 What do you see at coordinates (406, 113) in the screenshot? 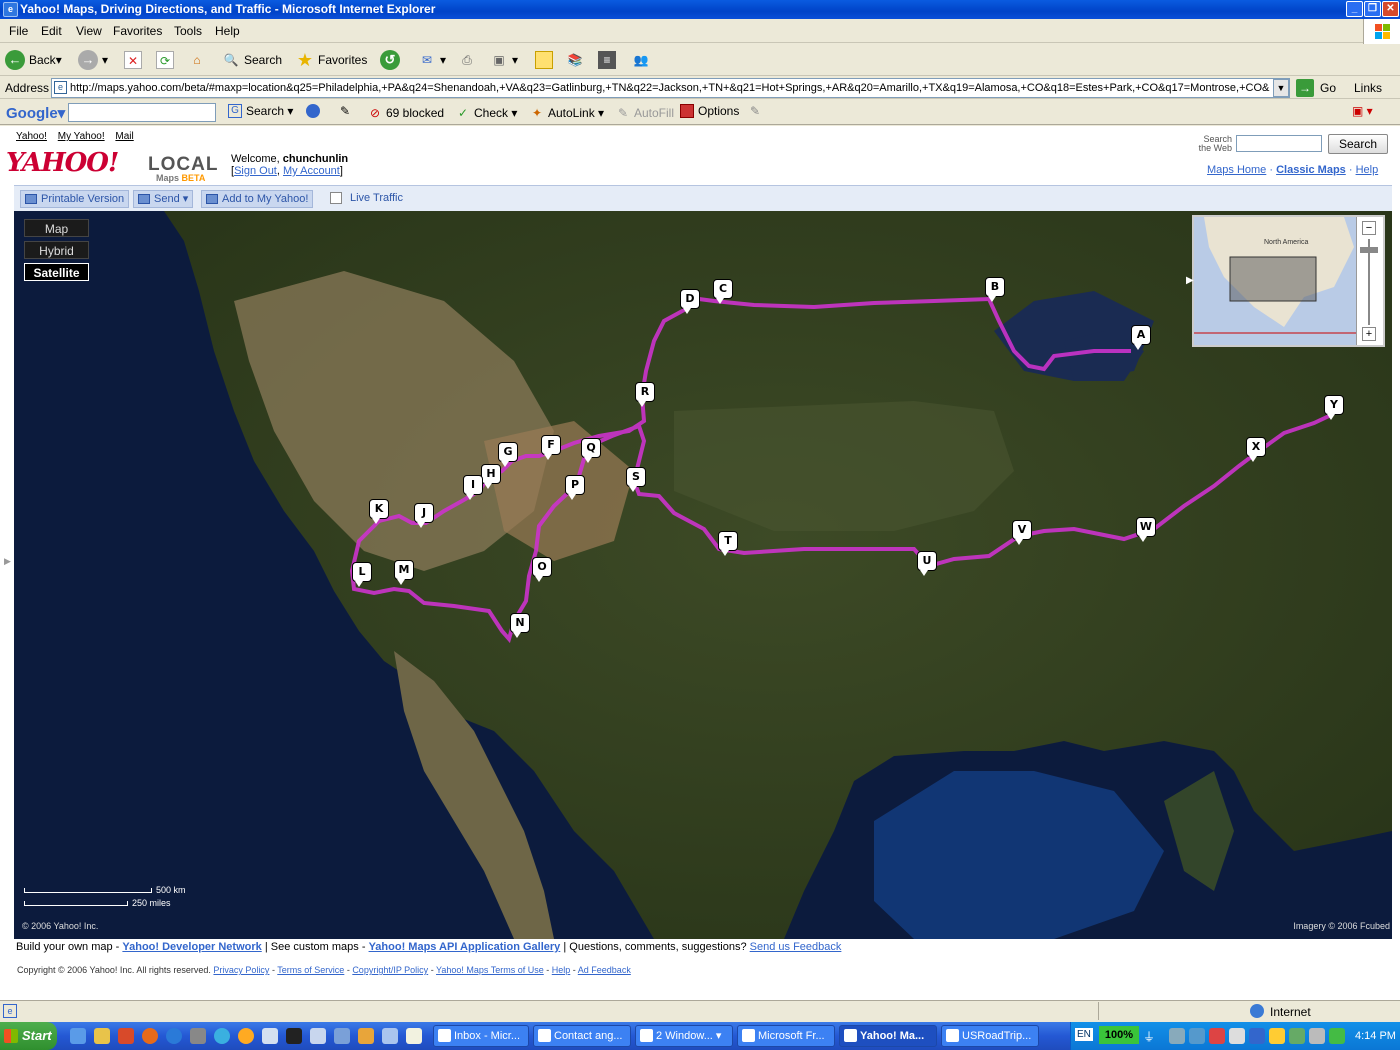
I see `popup-blocker-button: ⊘ 69 blocked` at bounding box center [406, 113].